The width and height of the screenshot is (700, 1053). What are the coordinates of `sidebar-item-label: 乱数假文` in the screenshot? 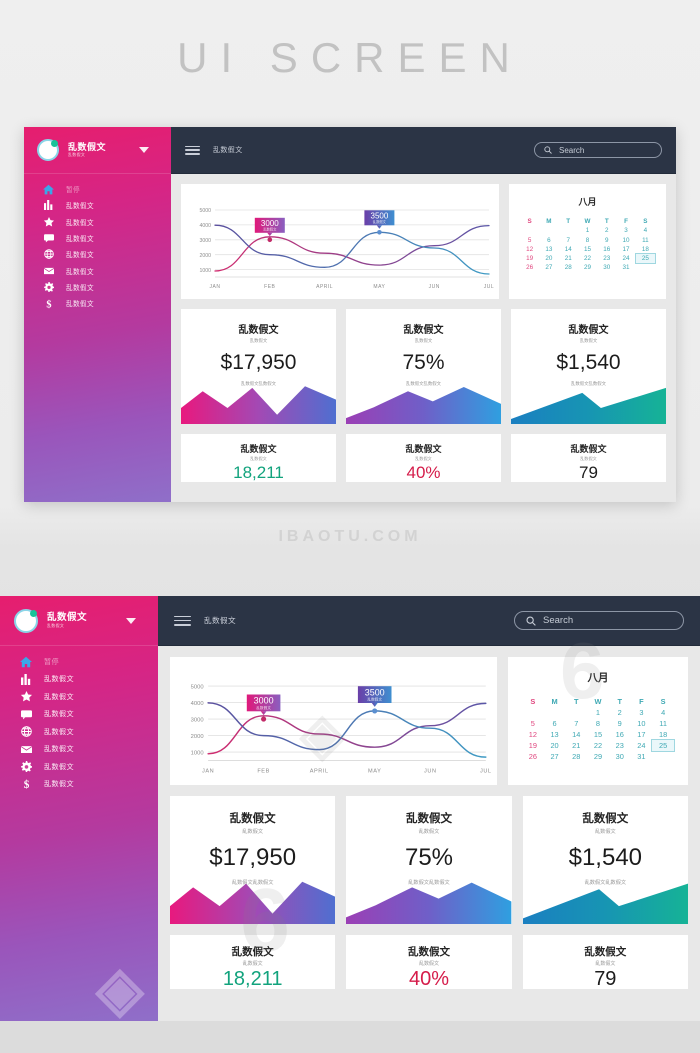 It's located at (80, 256).